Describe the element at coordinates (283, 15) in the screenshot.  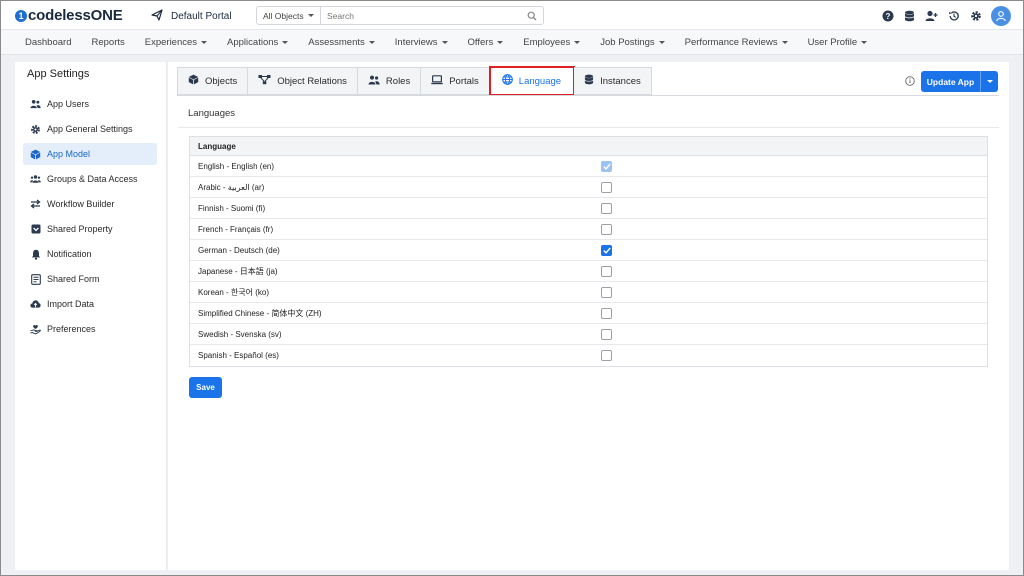
I see `search-scope-value: All Objects` at that location.